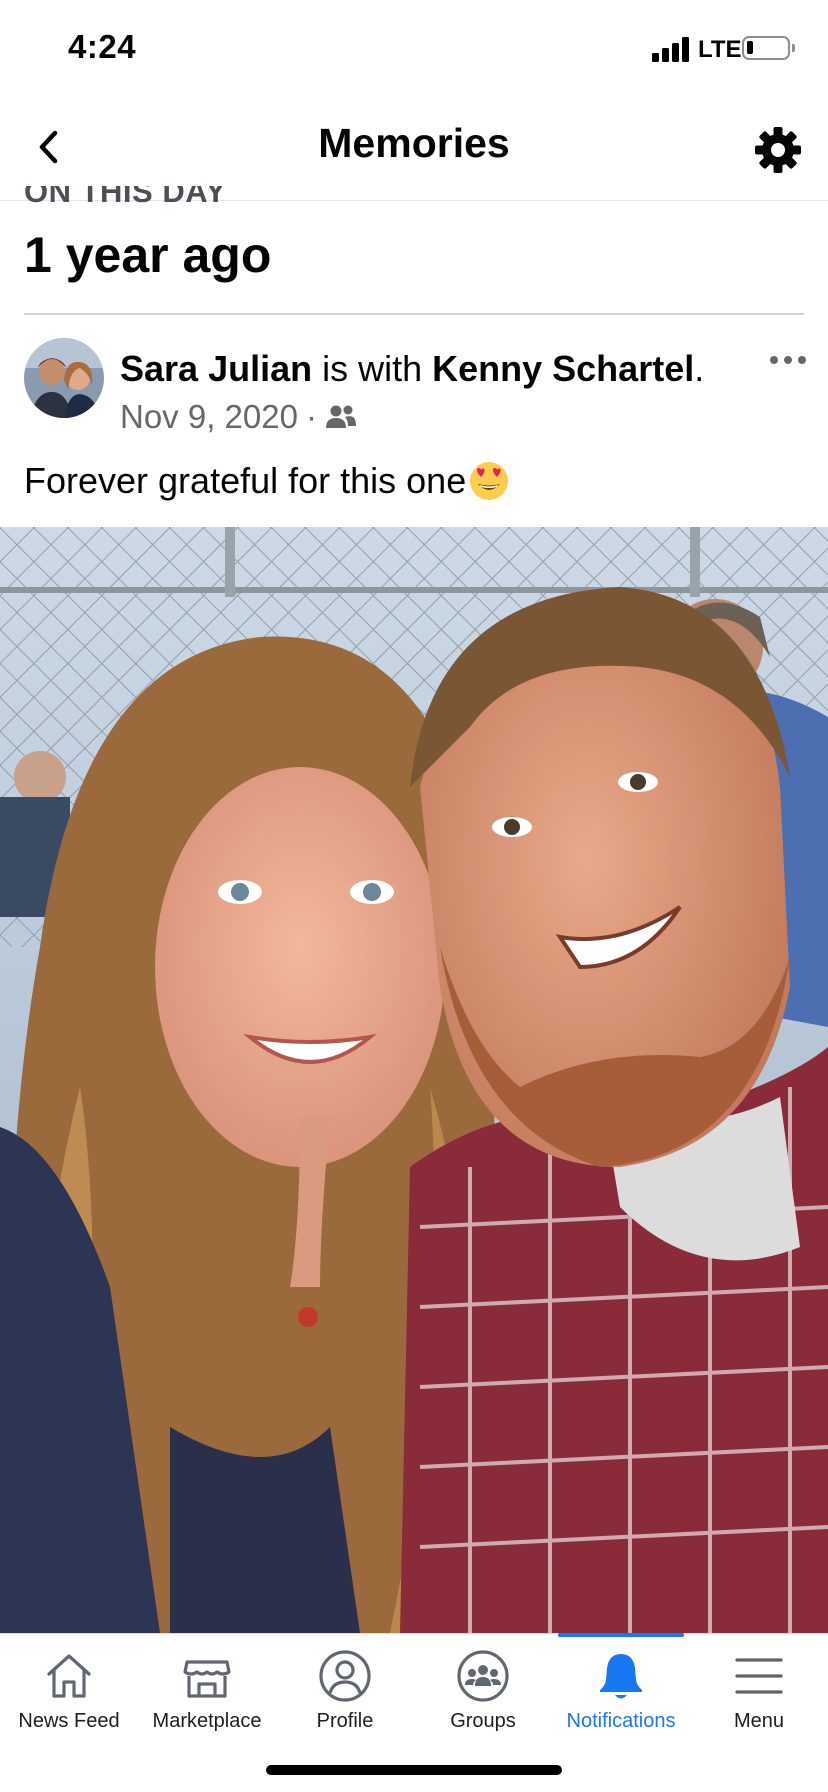 The height and width of the screenshot is (1792, 828). What do you see at coordinates (483, 1676) in the screenshot?
I see `groups-icon` at bounding box center [483, 1676].